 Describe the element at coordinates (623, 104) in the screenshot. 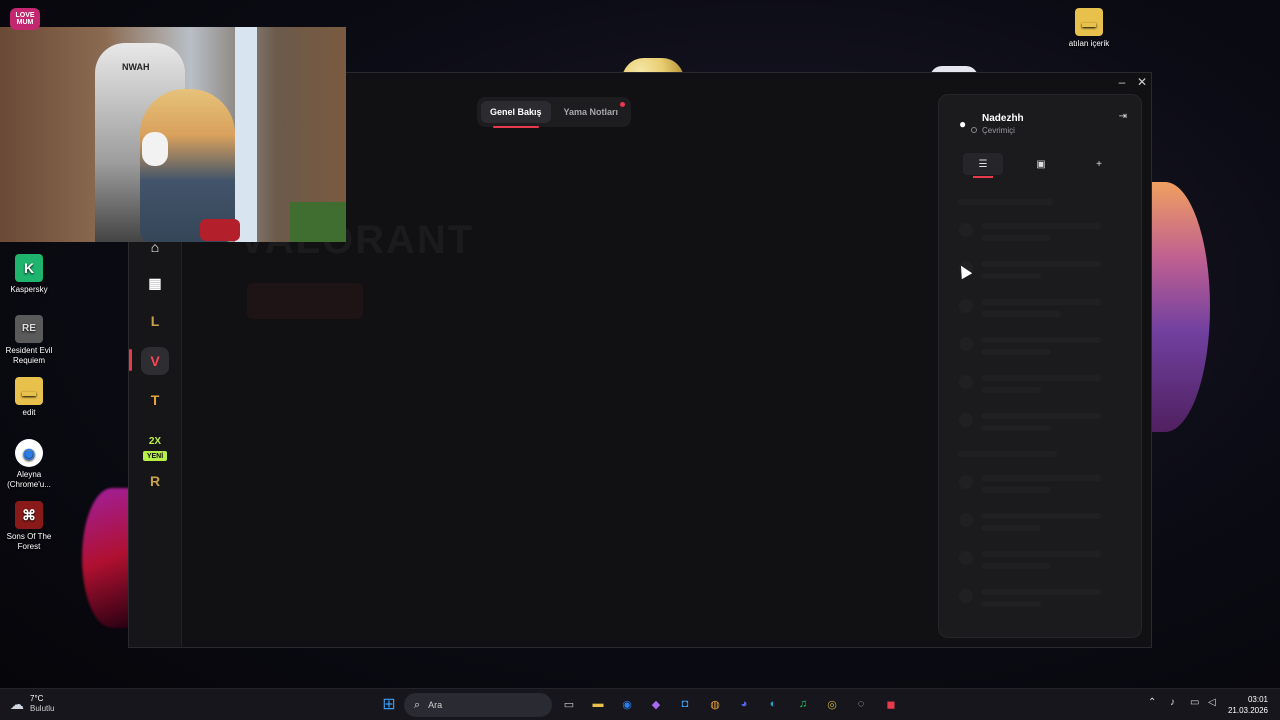

I see `notification-dot` at that location.